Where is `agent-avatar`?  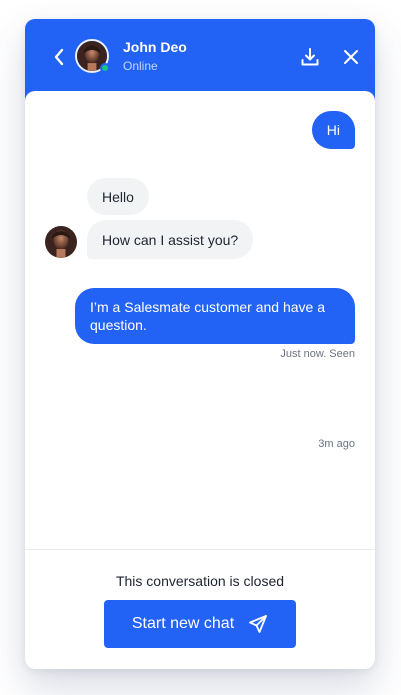
agent-avatar is located at coordinates (92, 56).